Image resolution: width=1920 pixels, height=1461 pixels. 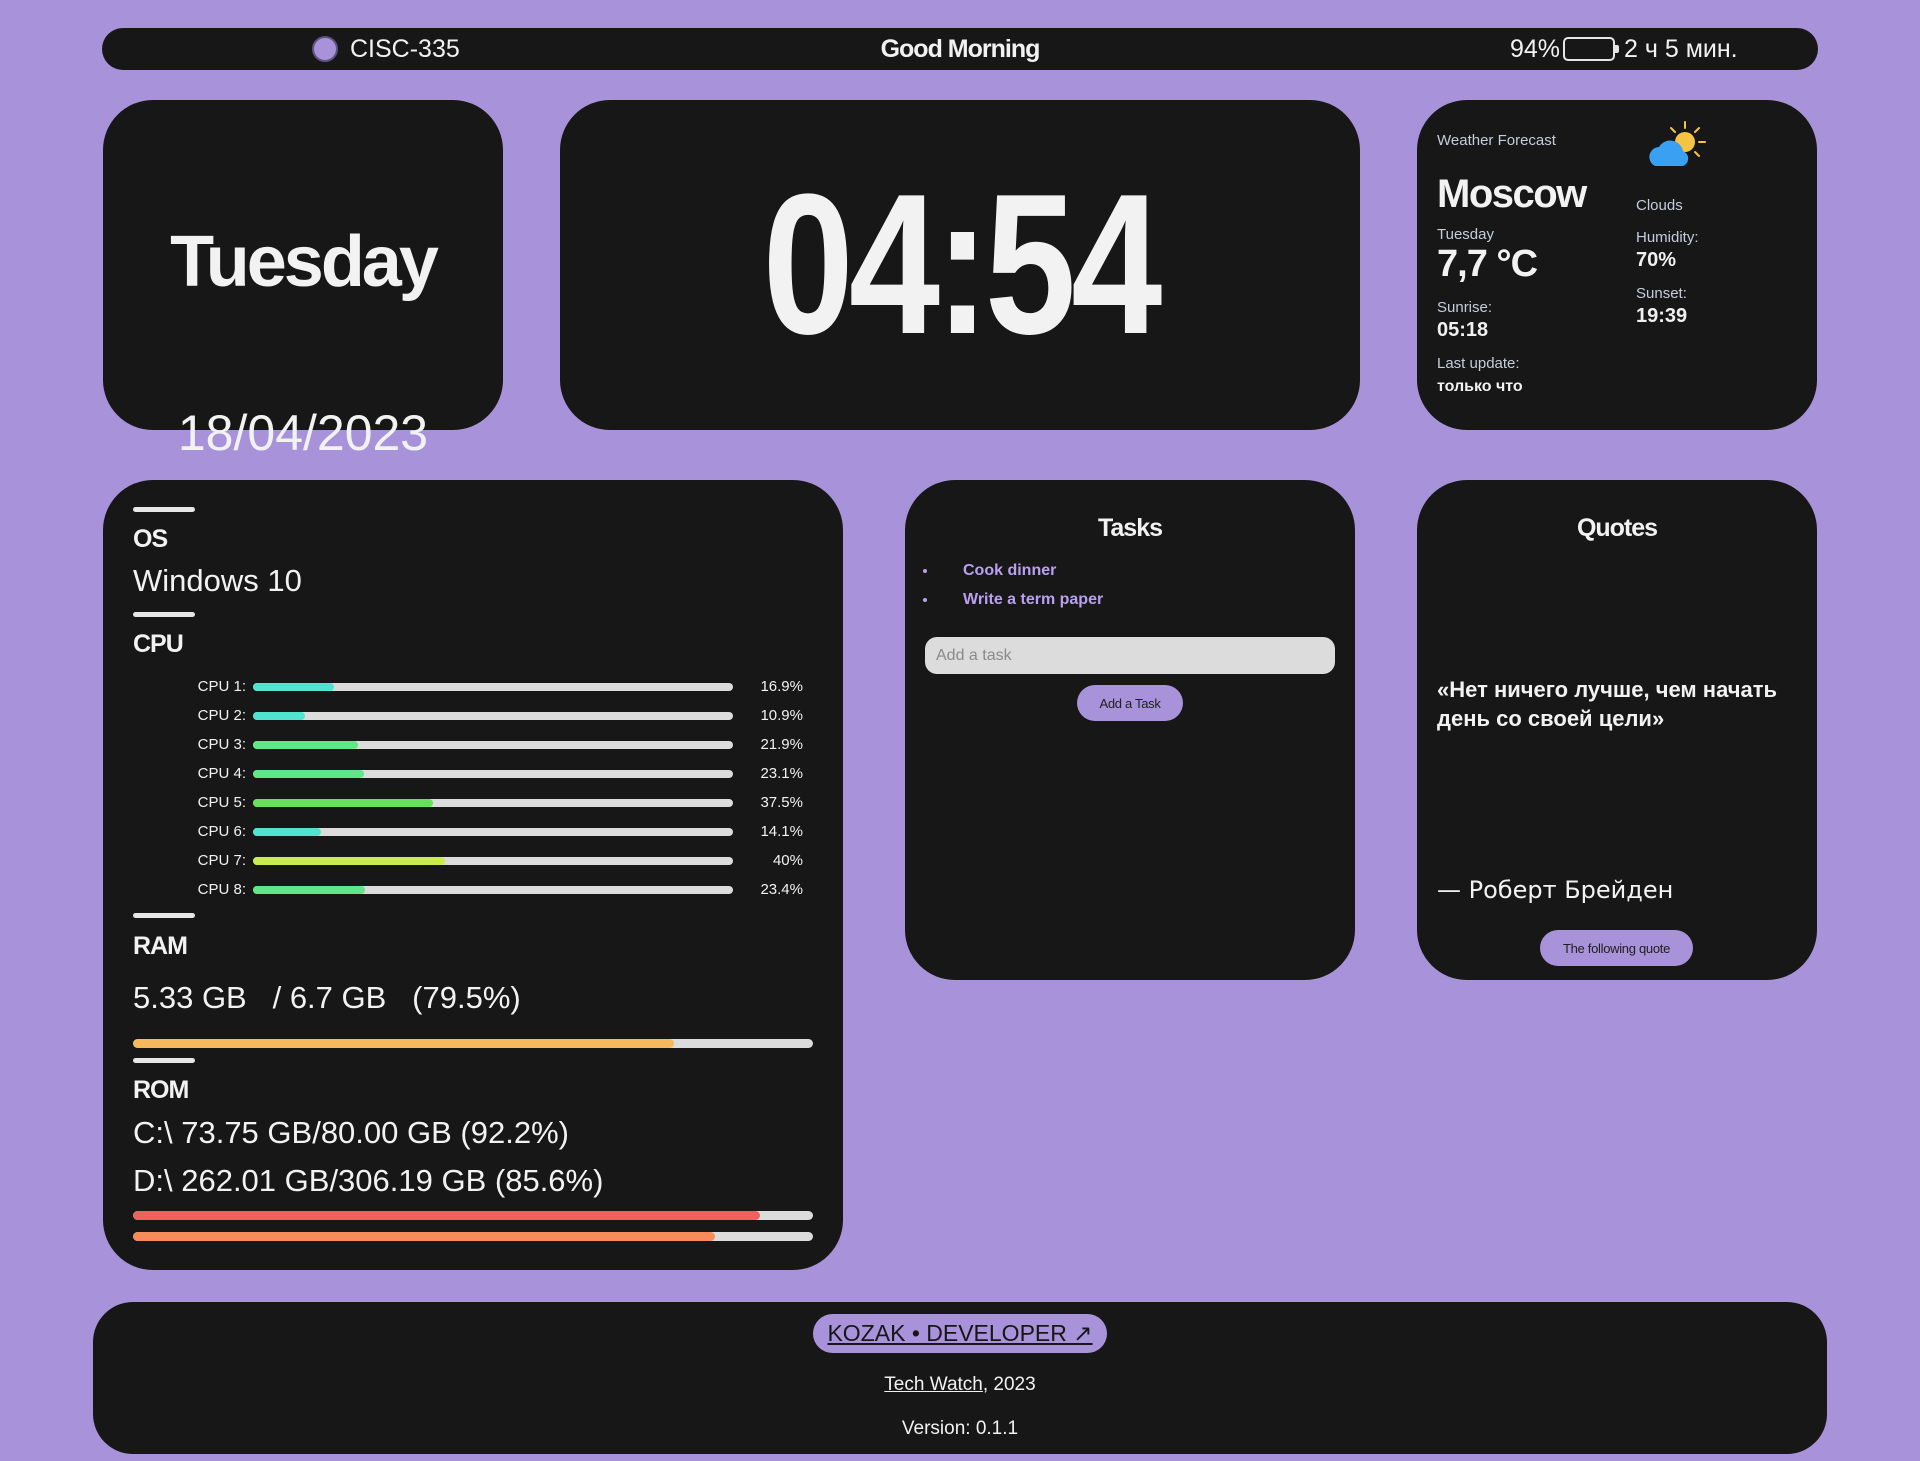 I want to click on task-item: Cook dinner, so click(x=1009, y=570).